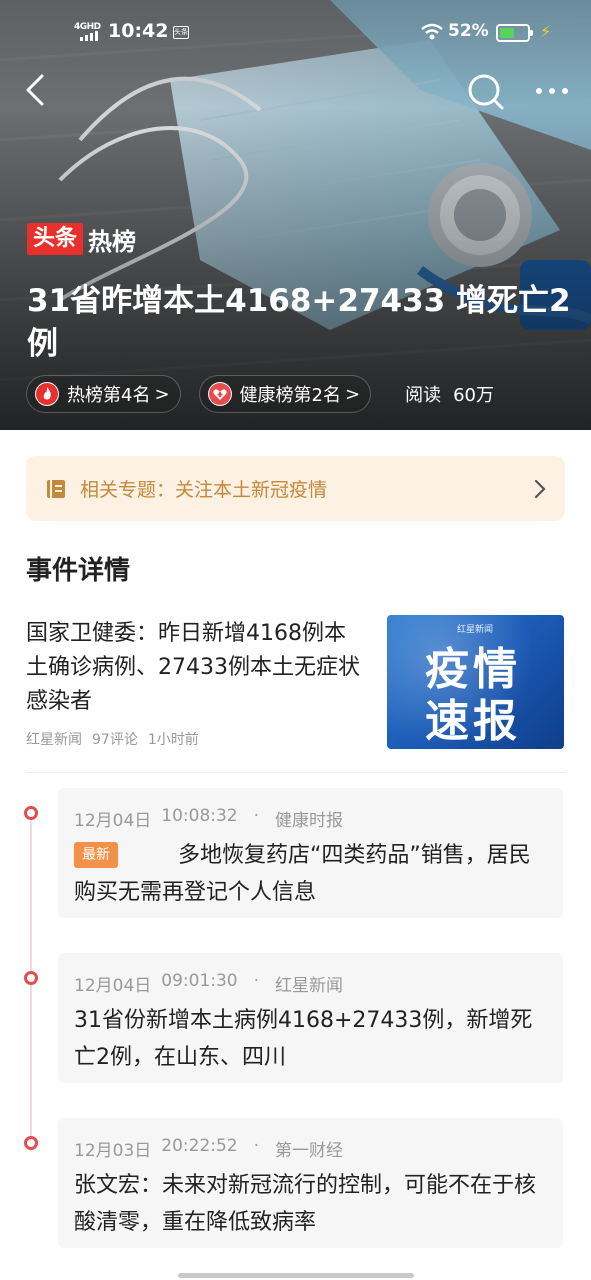 This screenshot has width=591, height=1280. Describe the element at coordinates (485, 91) in the screenshot. I see `search-icon` at that location.